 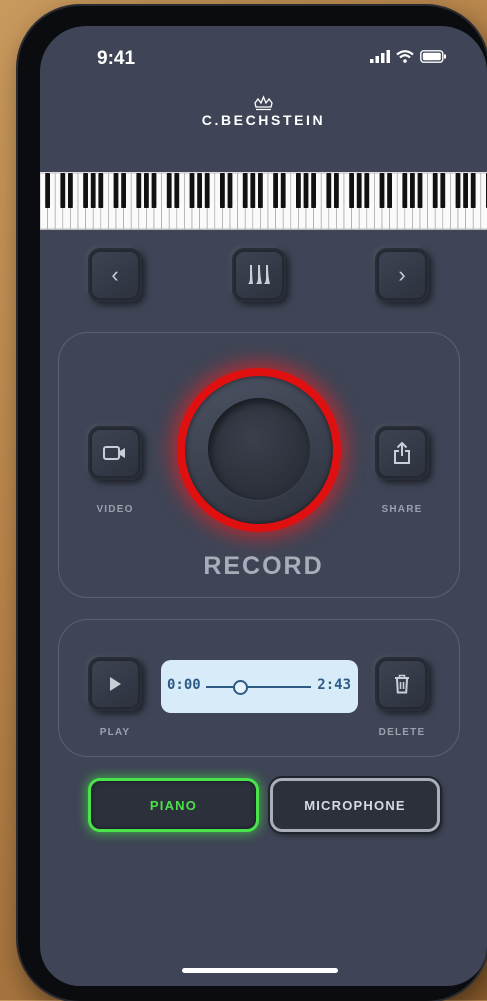 I want to click on playback-timeline: 0:00 2:43, so click(x=259, y=686).